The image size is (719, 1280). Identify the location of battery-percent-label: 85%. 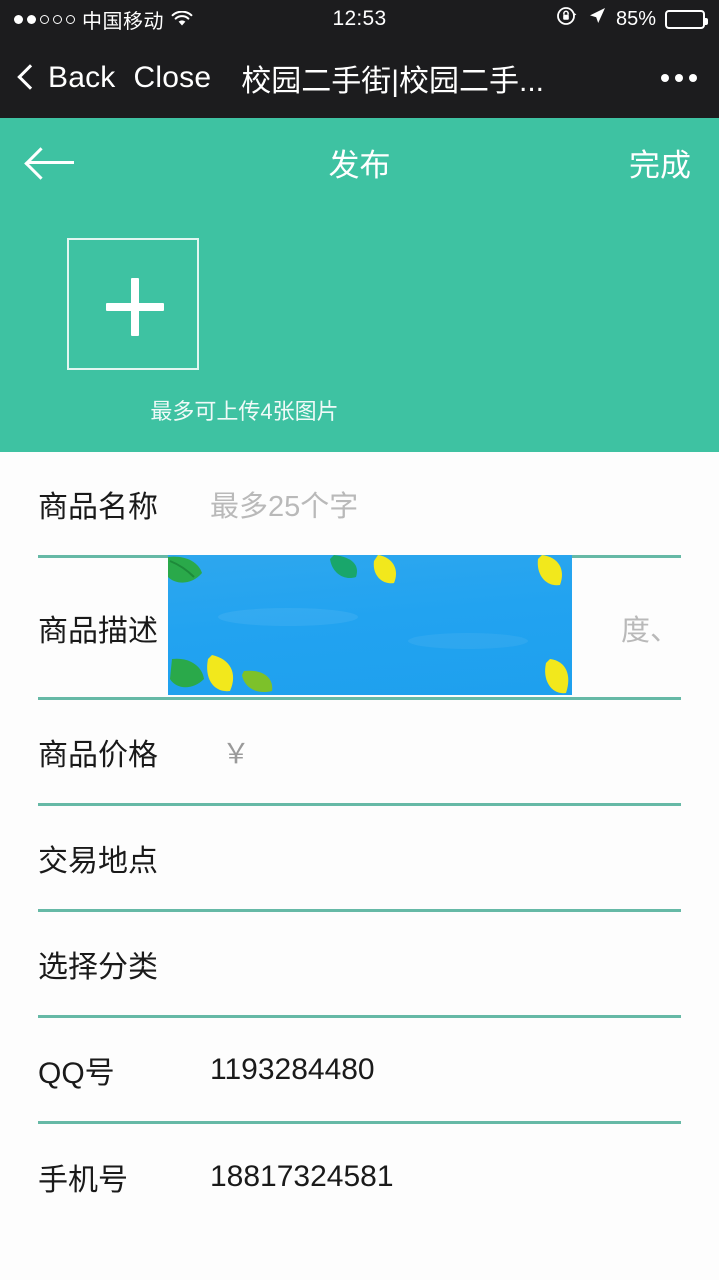
(635, 18).